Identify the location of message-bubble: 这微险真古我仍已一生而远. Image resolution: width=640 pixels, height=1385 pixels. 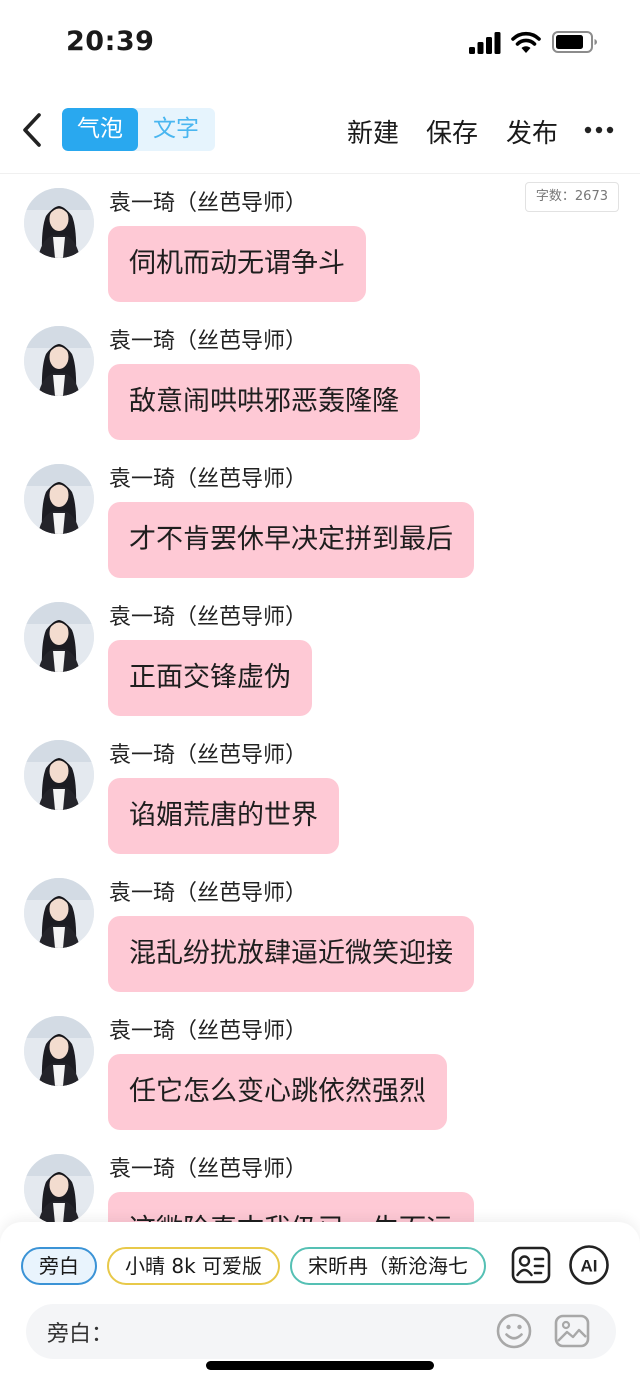
(291, 1207).